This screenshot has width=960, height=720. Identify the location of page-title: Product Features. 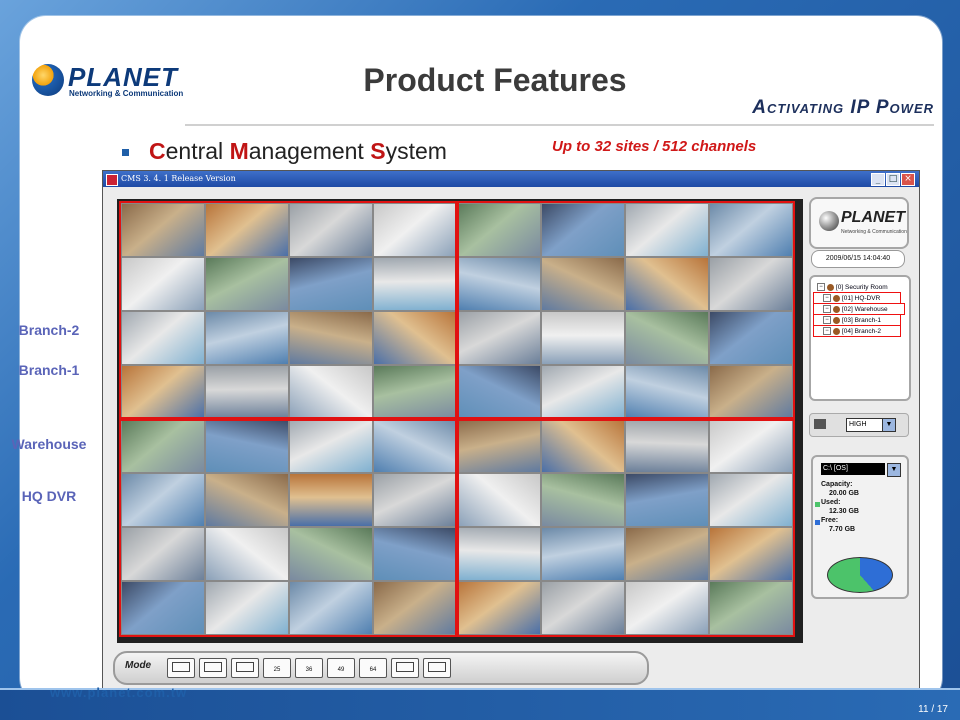
(495, 80).